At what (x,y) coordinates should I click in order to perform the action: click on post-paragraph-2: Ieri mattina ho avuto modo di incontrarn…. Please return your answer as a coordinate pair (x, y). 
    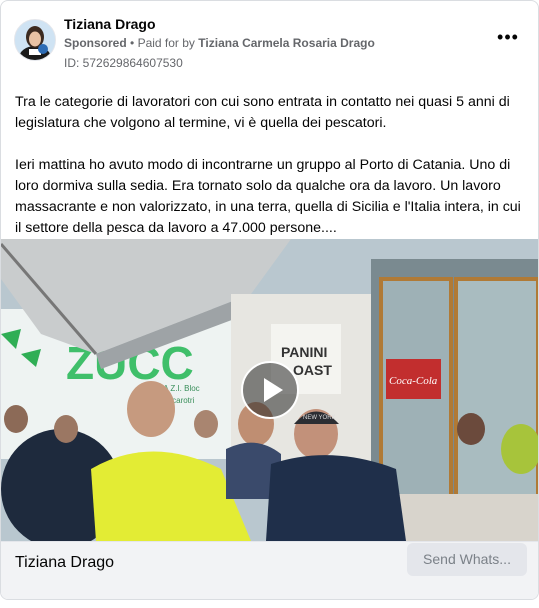
    Looking at the image, I should click on (268, 196).